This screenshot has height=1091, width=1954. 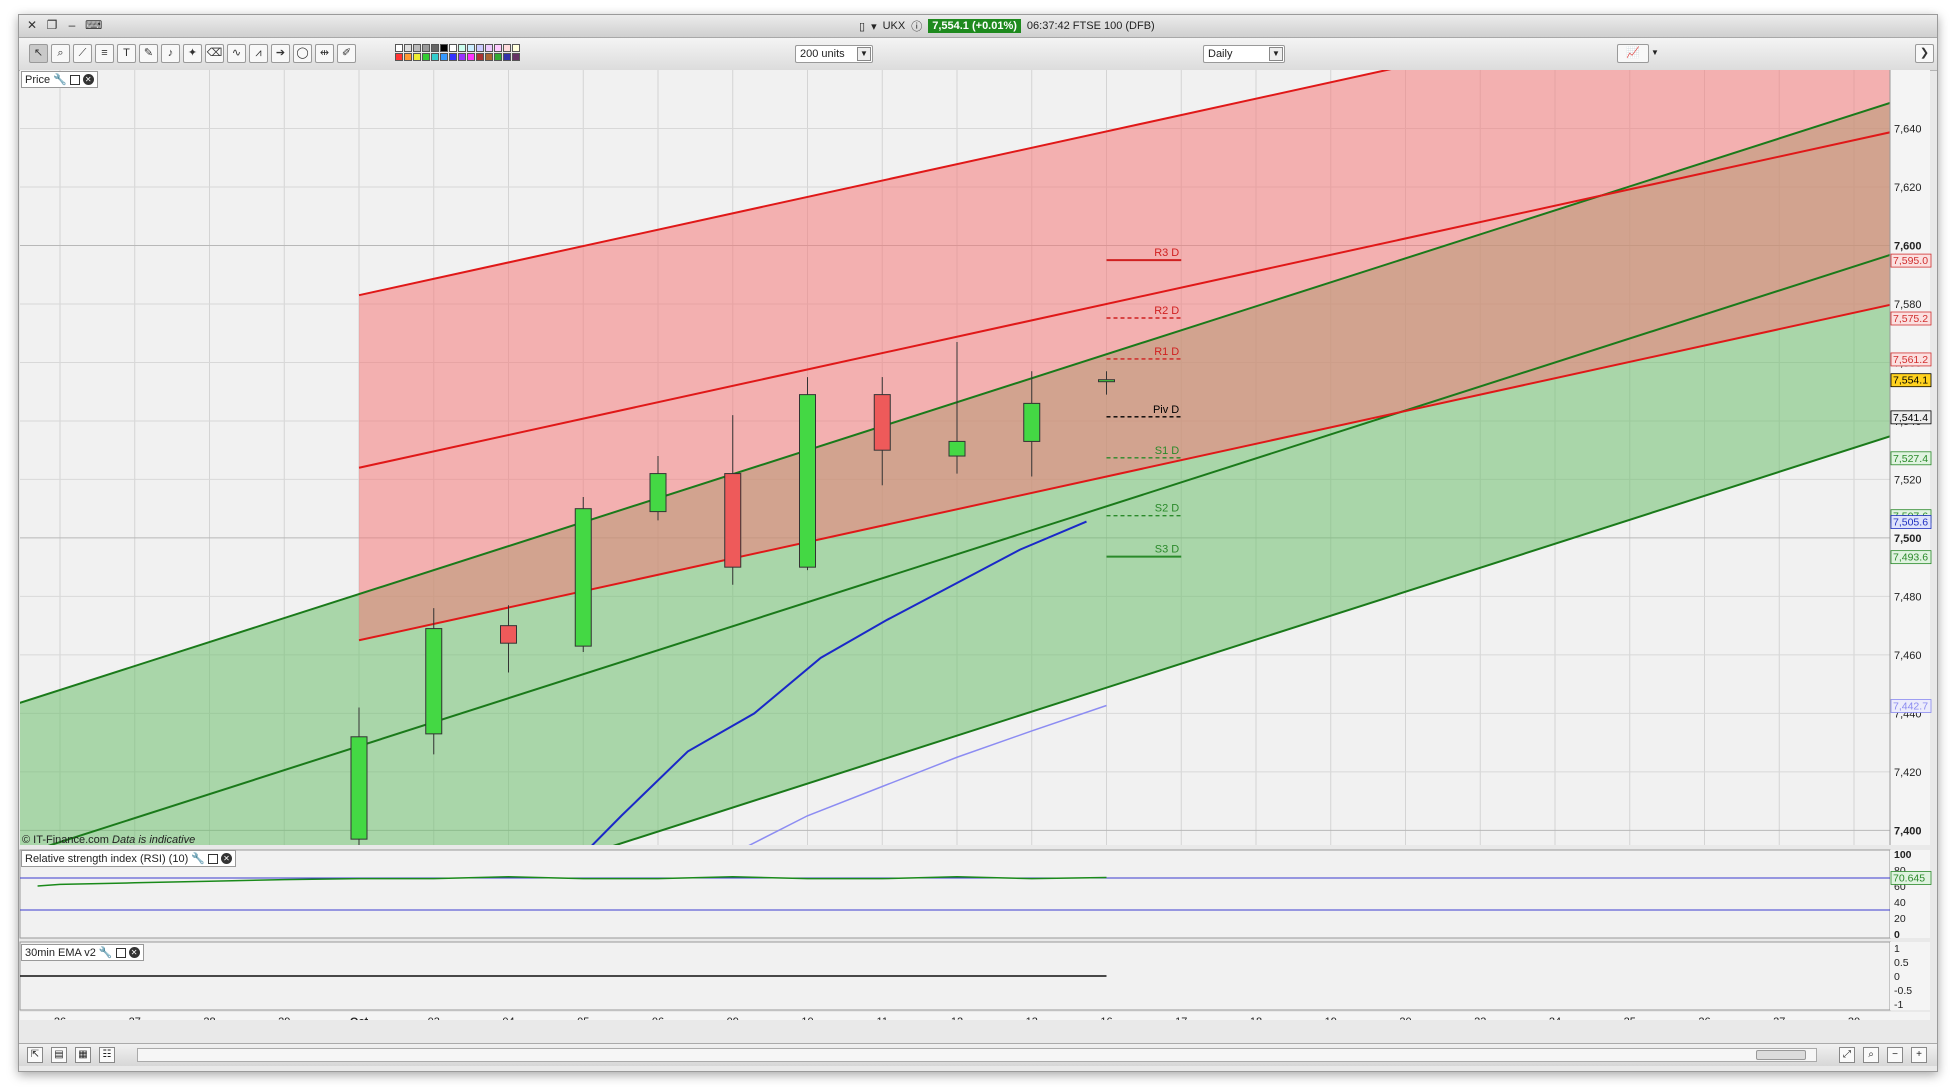 I want to click on ema-label-text: 30min EMA v2, so click(x=60, y=952).